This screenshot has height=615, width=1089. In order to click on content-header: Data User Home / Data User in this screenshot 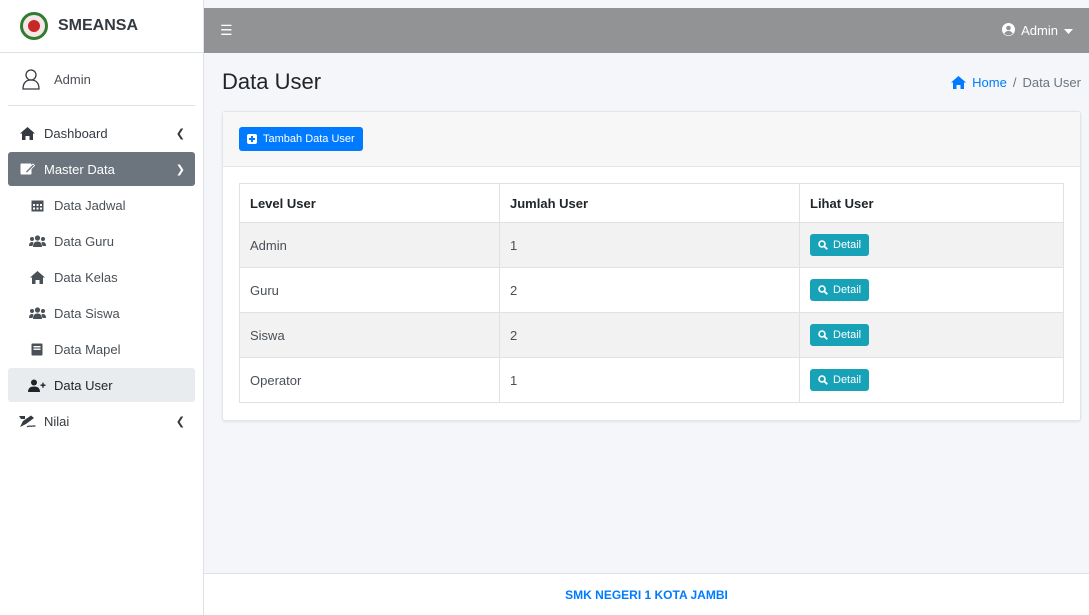, I will do `click(651, 82)`.